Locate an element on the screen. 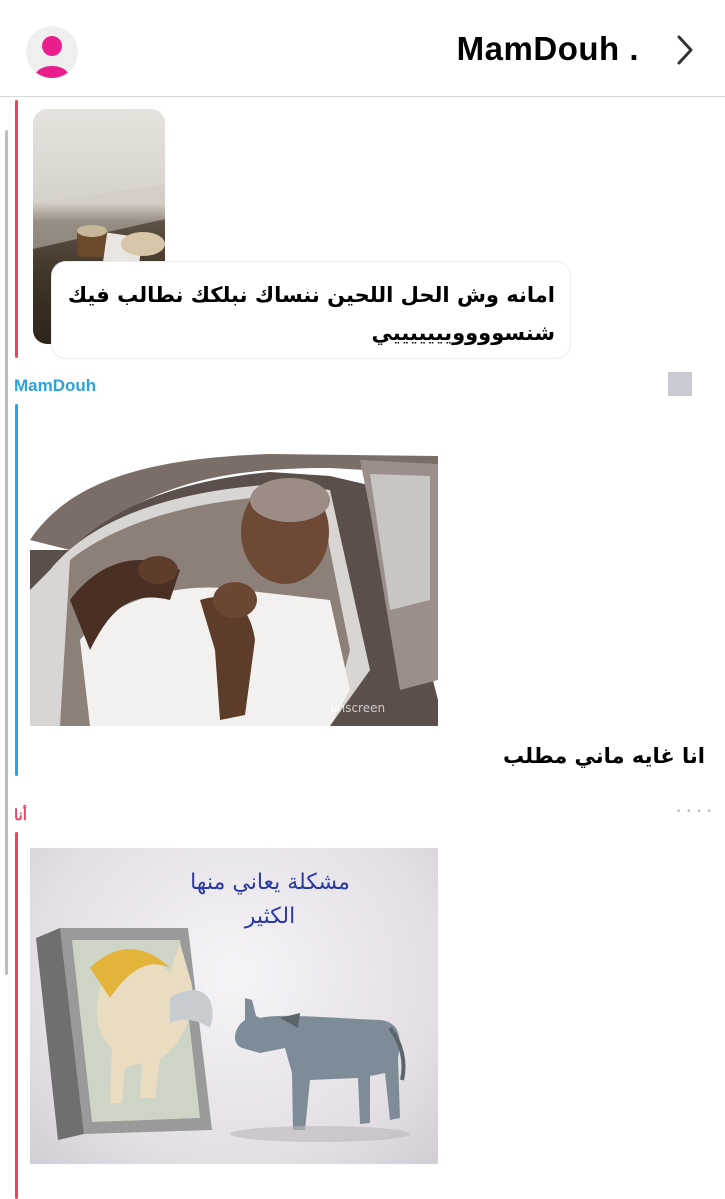  avatar is located at coordinates (52, 52).